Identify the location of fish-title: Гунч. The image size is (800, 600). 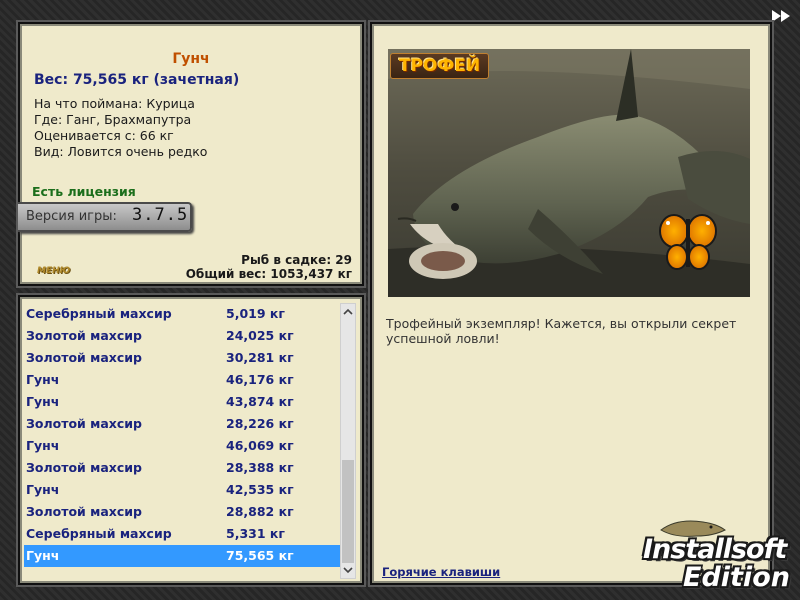
(191, 59).